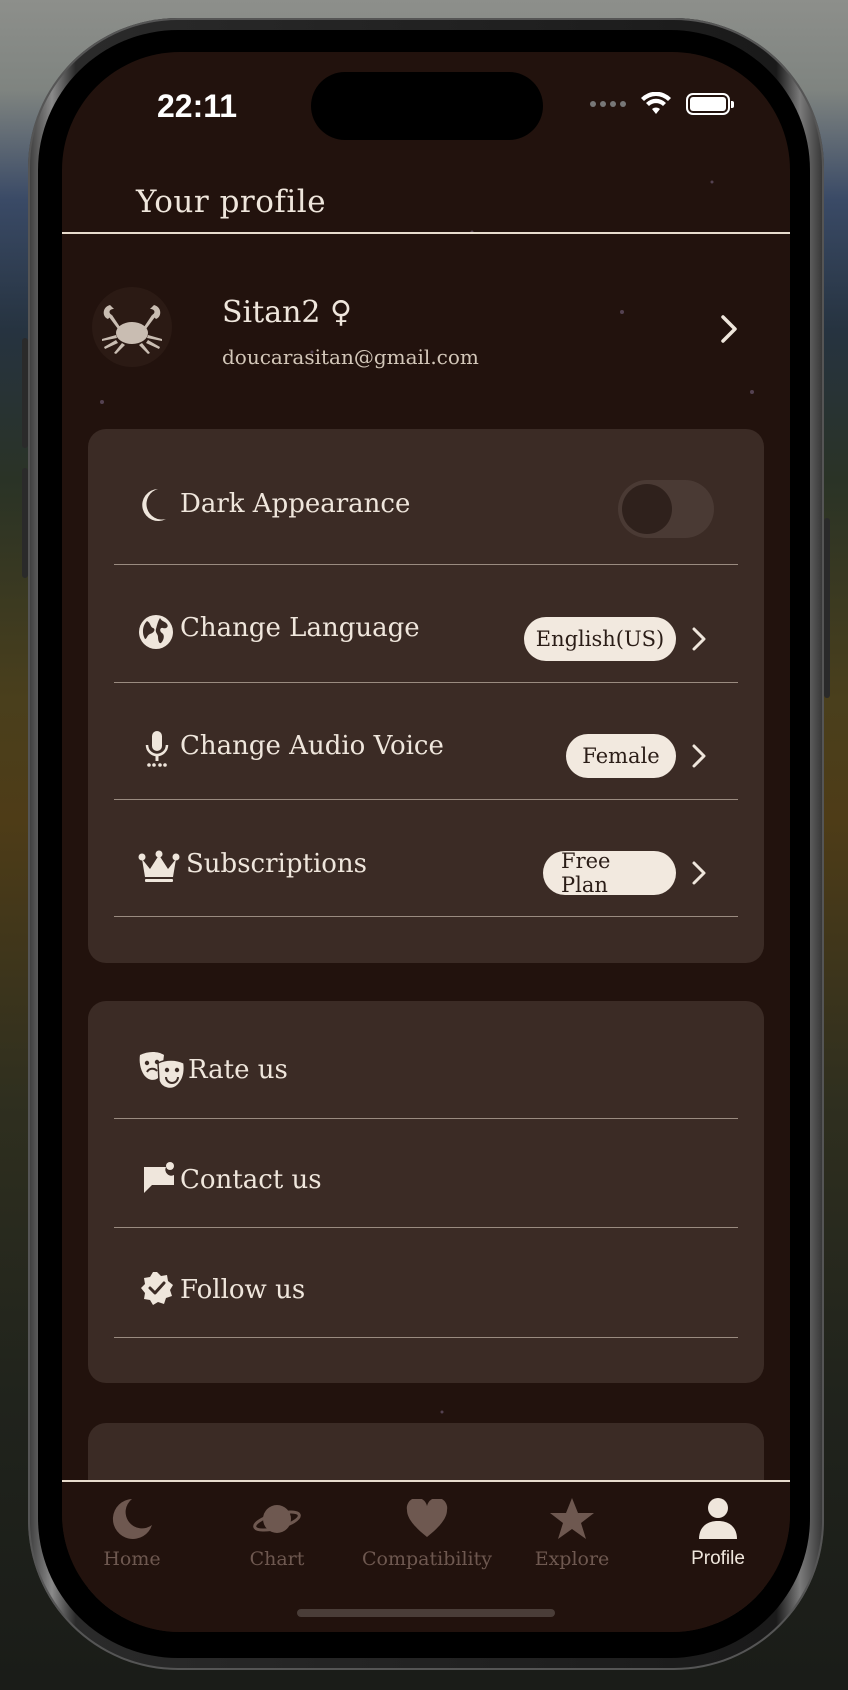 This screenshot has width=848, height=1690. What do you see at coordinates (156, 632) in the screenshot?
I see `globe-icon` at bounding box center [156, 632].